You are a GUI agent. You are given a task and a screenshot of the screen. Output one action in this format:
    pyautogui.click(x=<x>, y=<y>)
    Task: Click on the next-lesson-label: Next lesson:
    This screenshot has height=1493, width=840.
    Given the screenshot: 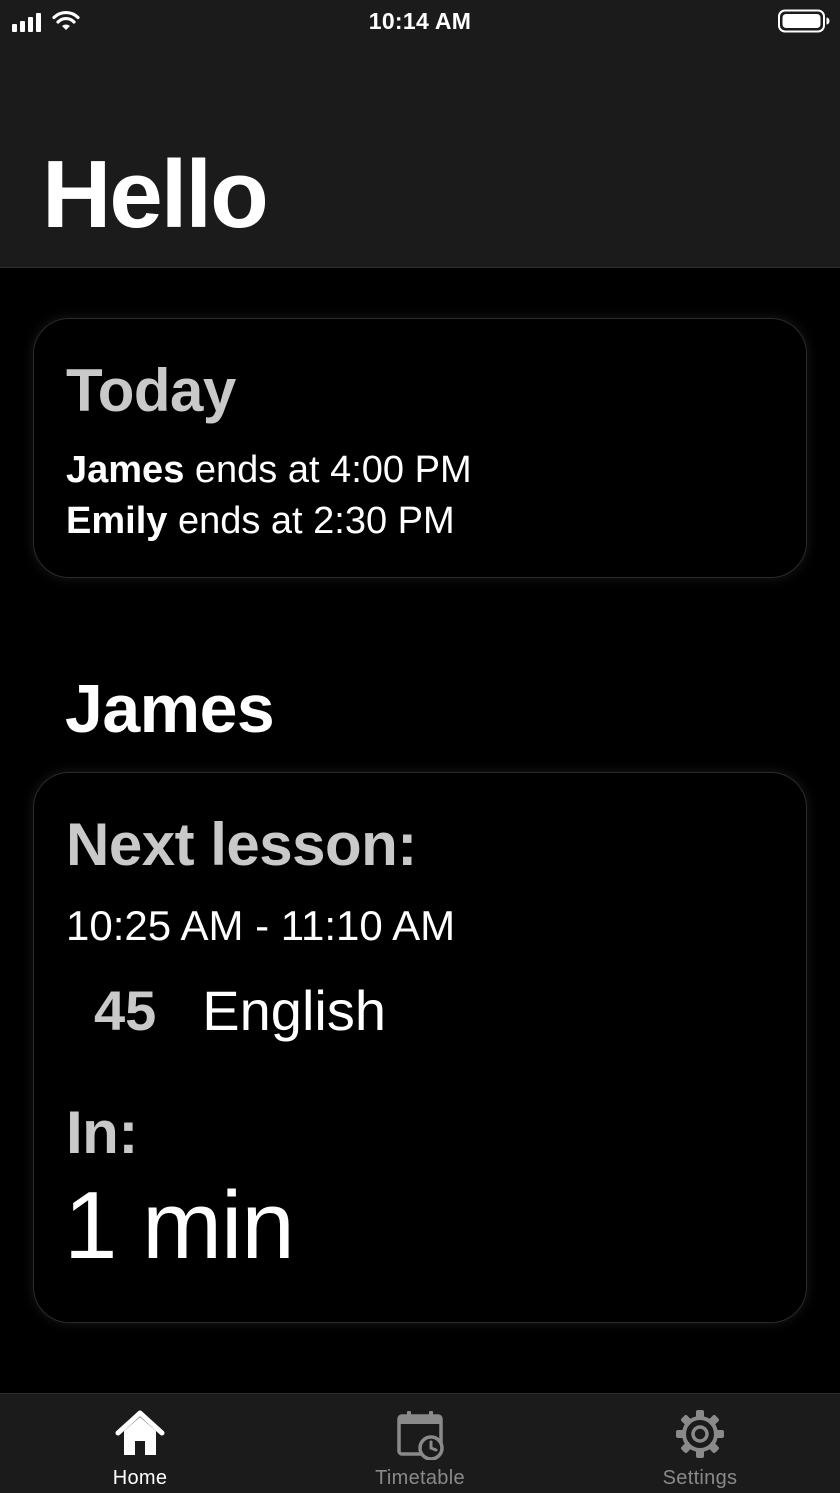 What is the action you would take?
    pyautogui.click(x=241, y=844)
    